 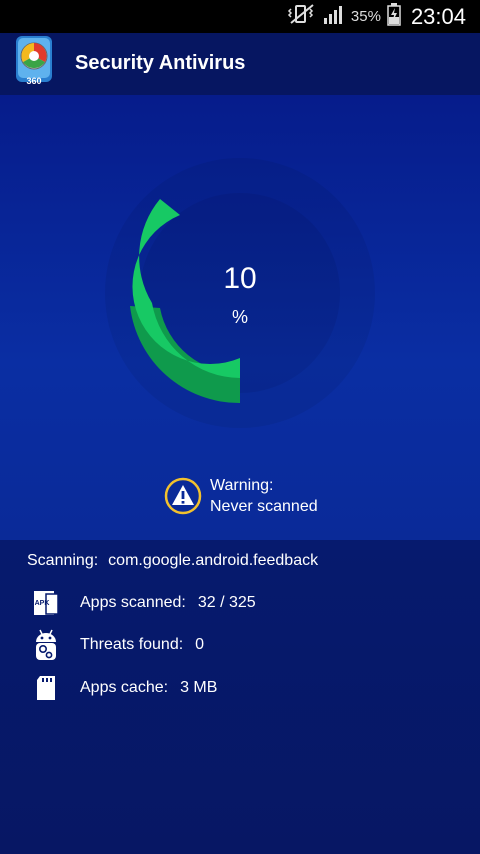 I want to click on progress-percent-value: 10, so click(x=240, y=278).